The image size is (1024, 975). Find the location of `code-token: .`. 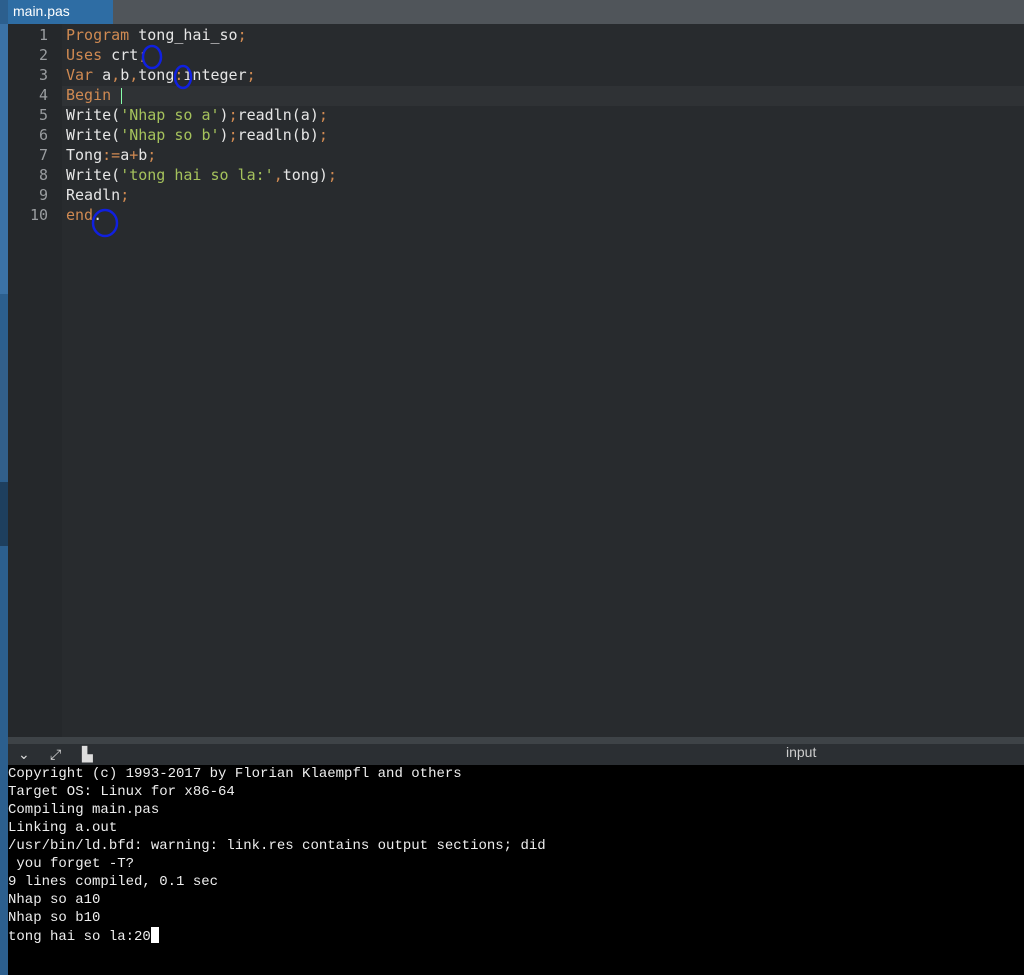

code-token: . is located at coordinates (98, 215).